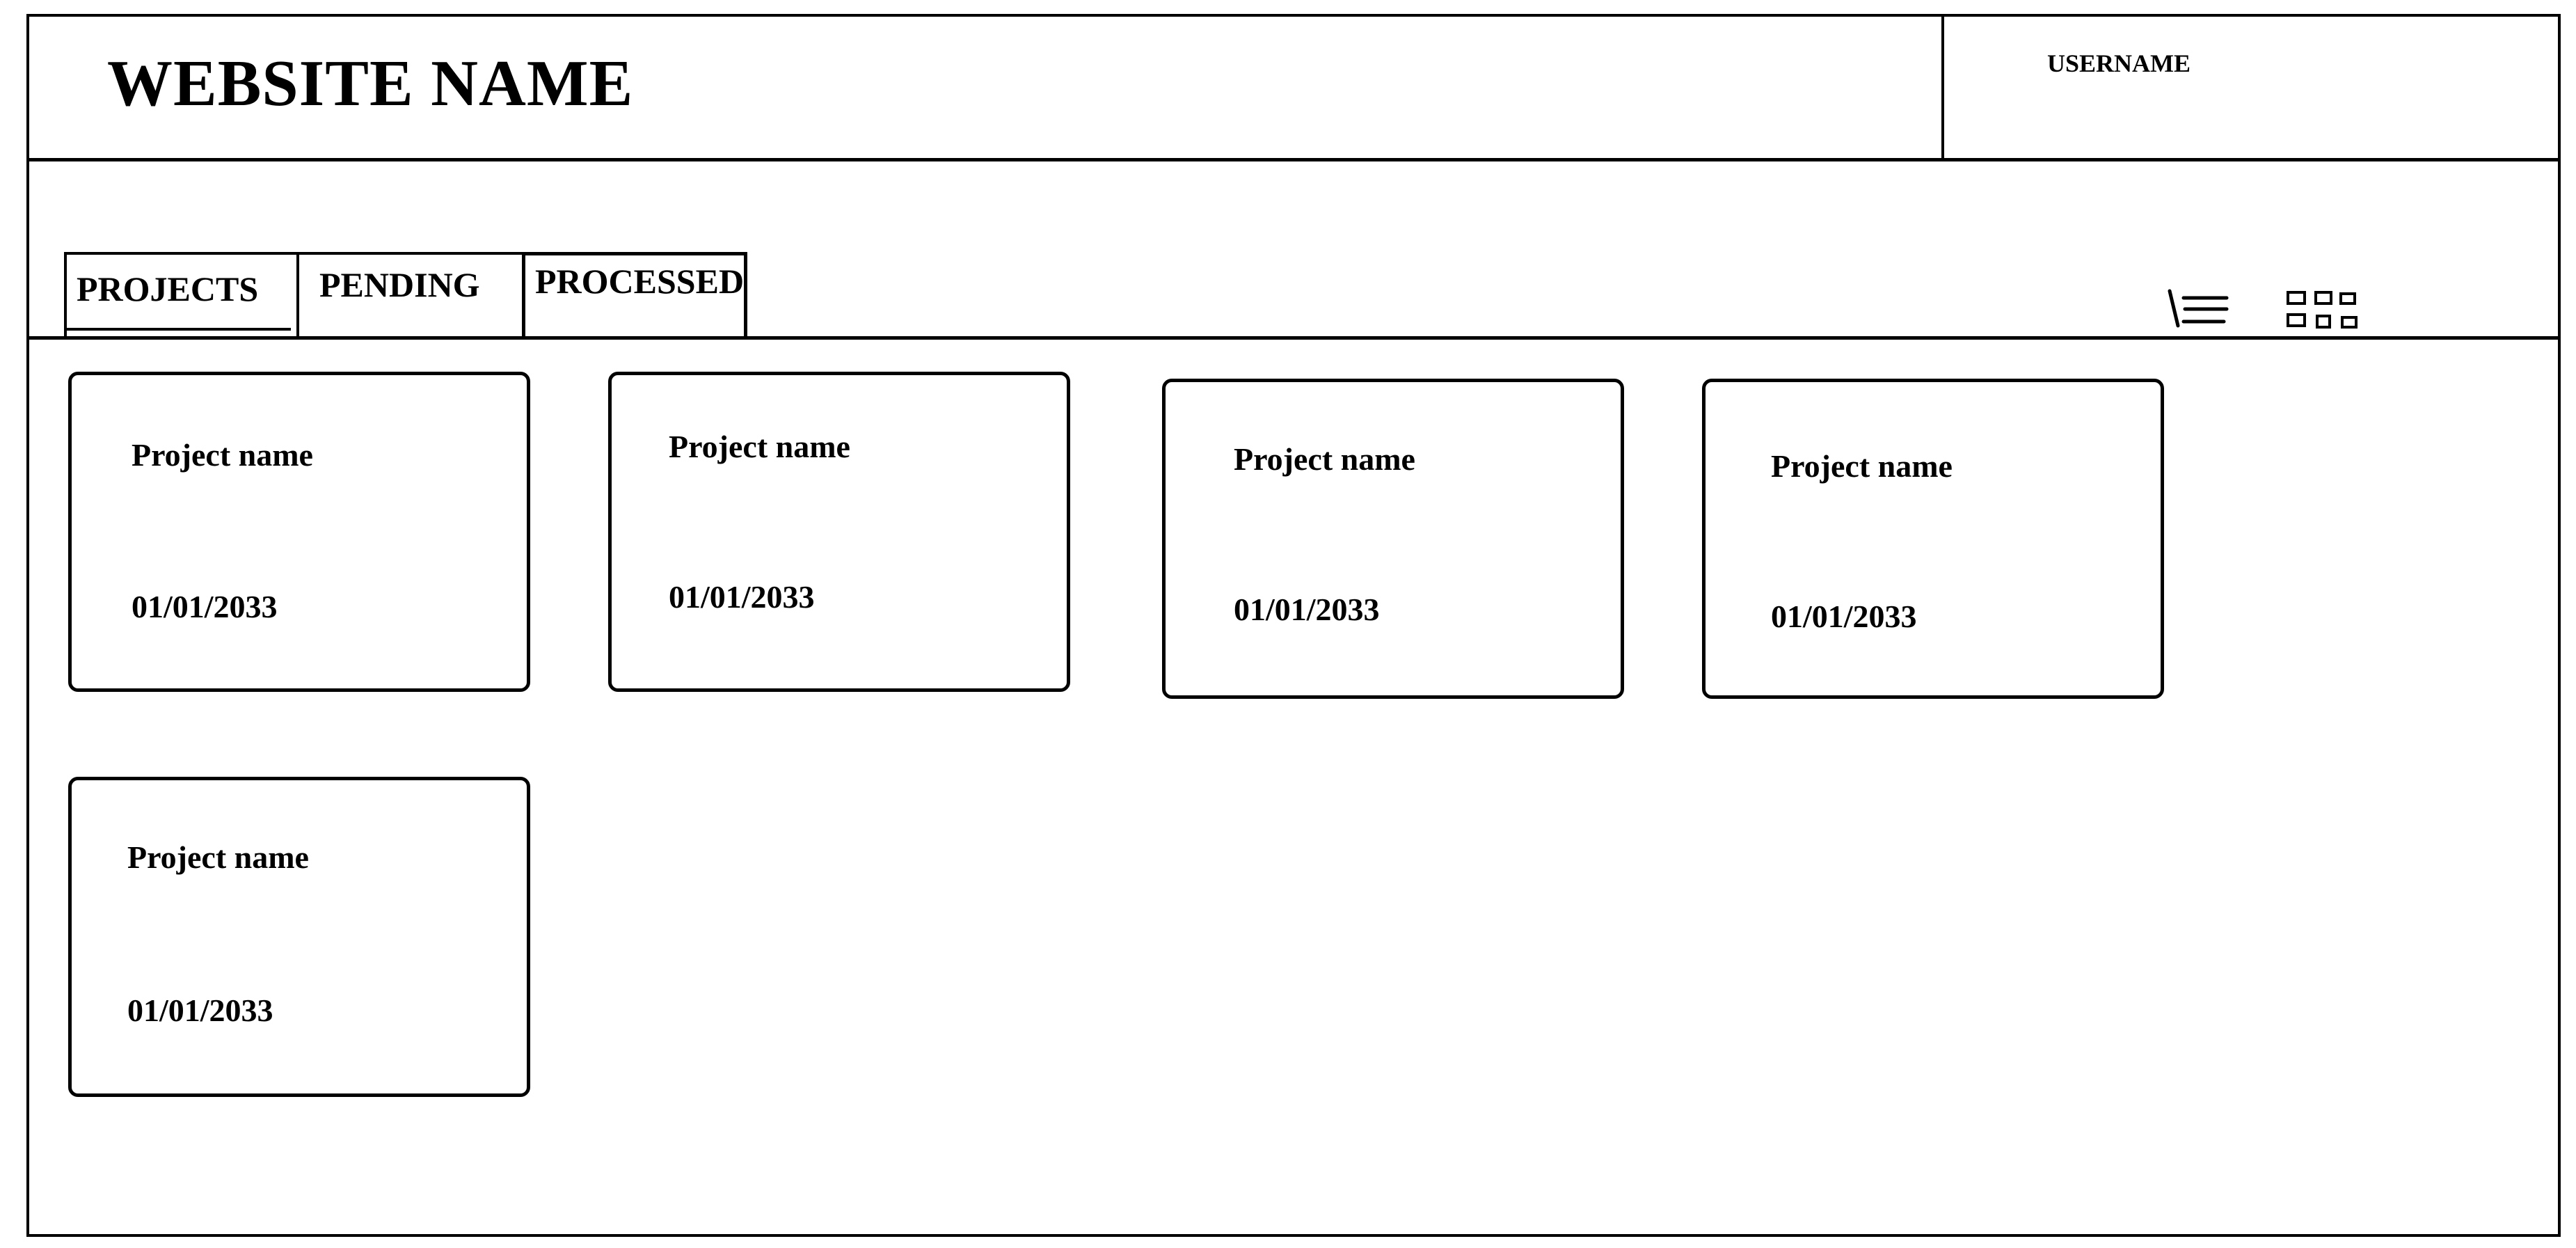 Image resolution: width=2576 pixels, height=1248 pixels. I want to click on tab-processed: PROCESSED, so click(634, 296).